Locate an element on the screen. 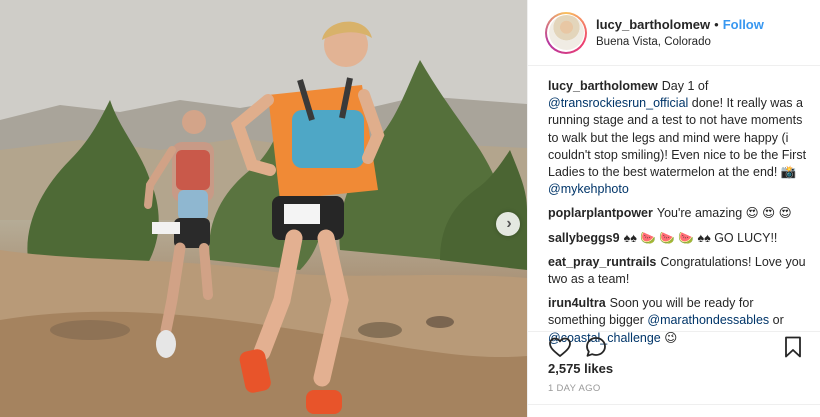  comment-item: sallybeggs9 ♠♠ 🍉 🍉 🍉 ♠♠ GO LUCY!! is located at coordinates (679, 238).